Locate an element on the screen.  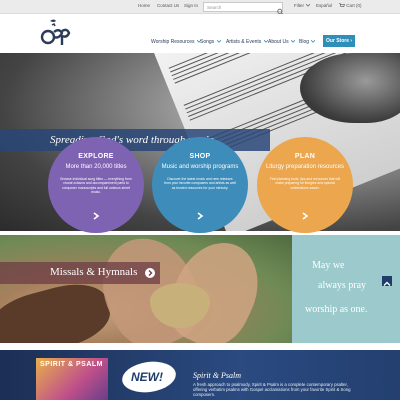
nav-label: About Us is located at coordinates (278, 42).